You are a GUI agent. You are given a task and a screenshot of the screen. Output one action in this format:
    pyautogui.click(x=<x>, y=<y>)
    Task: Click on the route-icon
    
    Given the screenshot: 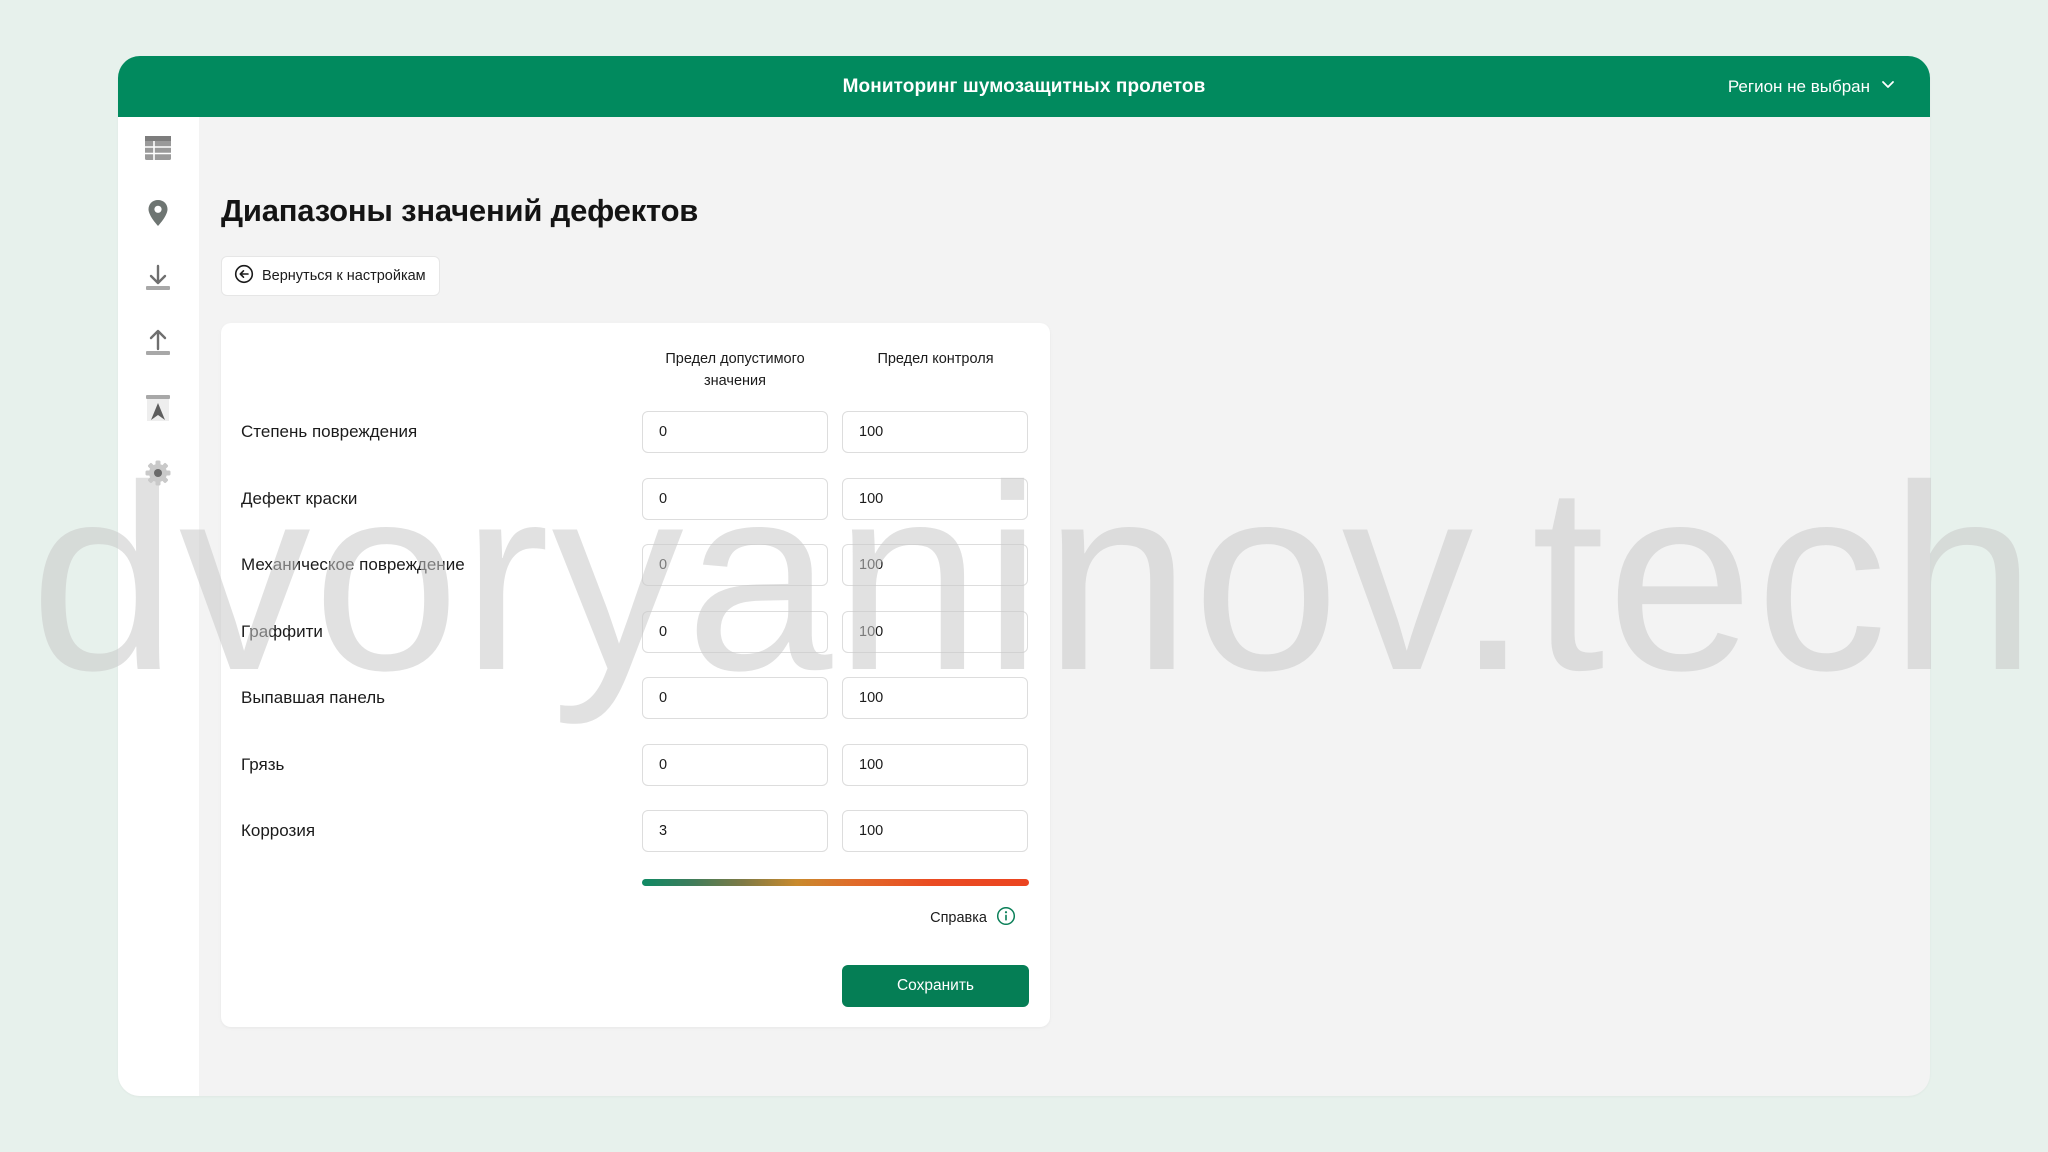 What is the action you would take?
    pyautogui.click(x=158, y=410)
    